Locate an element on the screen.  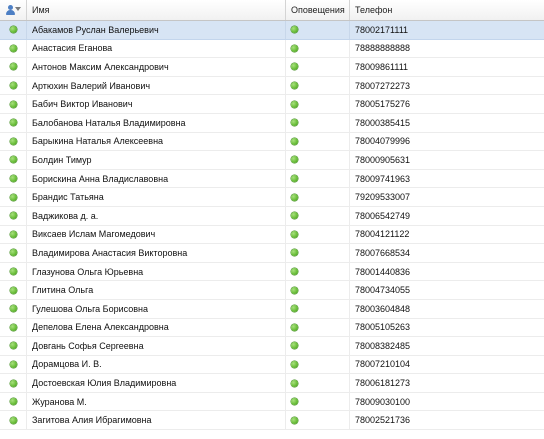
table-row: Абакамов Руслан Валерьевич 78002171111 is located at coordinates (272, 30).